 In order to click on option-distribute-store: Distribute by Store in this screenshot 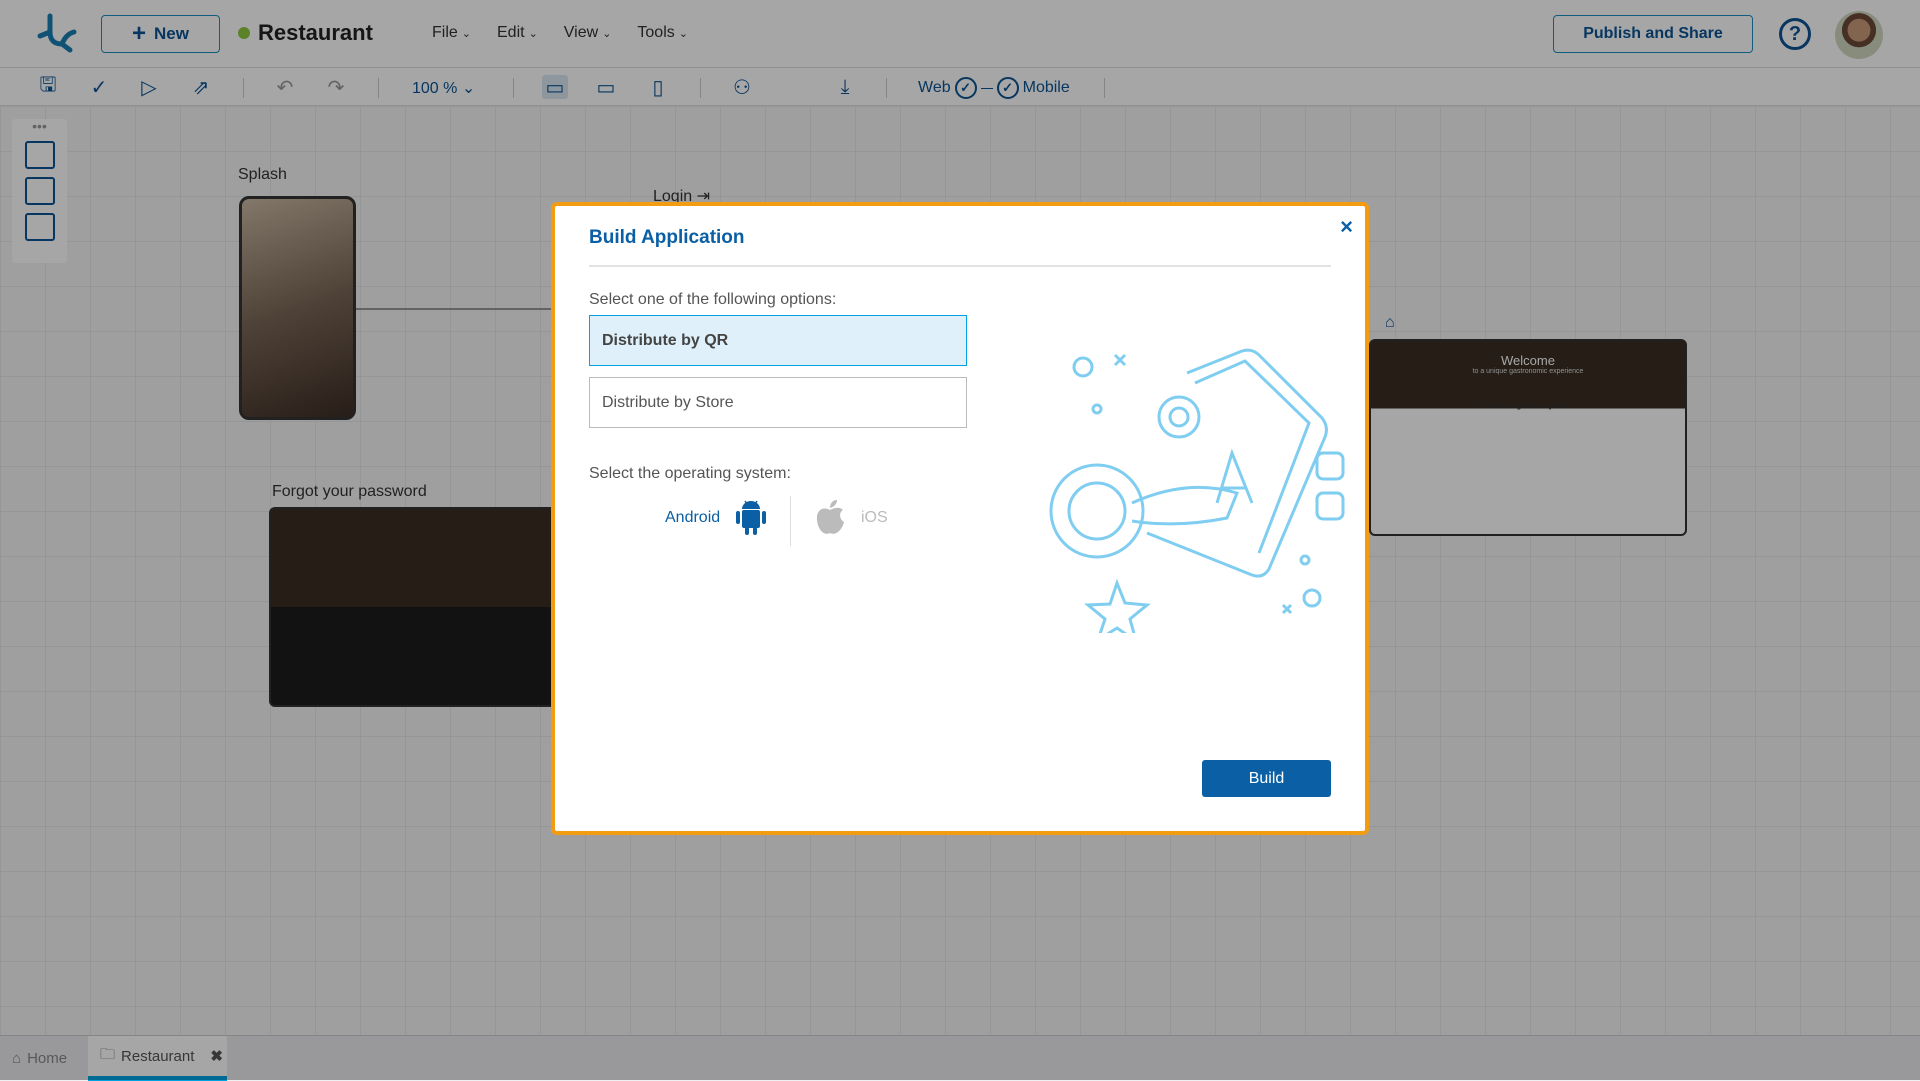, I will do `click(778, 402)`.